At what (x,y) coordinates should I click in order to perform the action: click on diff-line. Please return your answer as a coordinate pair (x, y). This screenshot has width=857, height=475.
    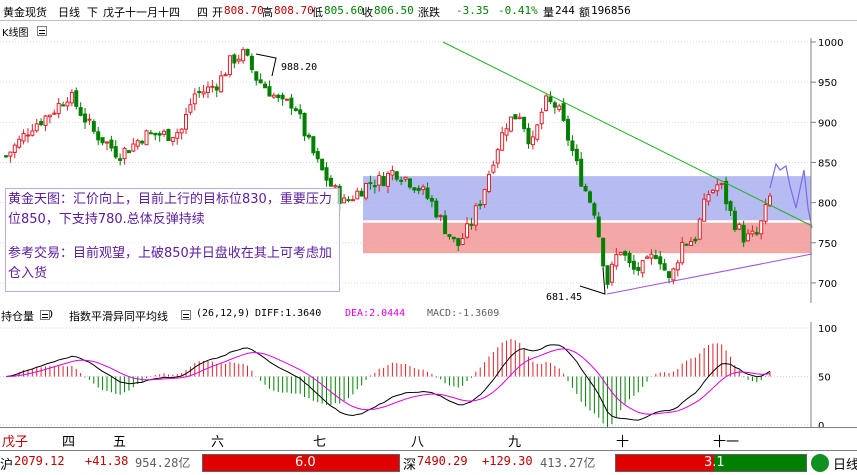
    Looking at the image, I should click on (388, 382).